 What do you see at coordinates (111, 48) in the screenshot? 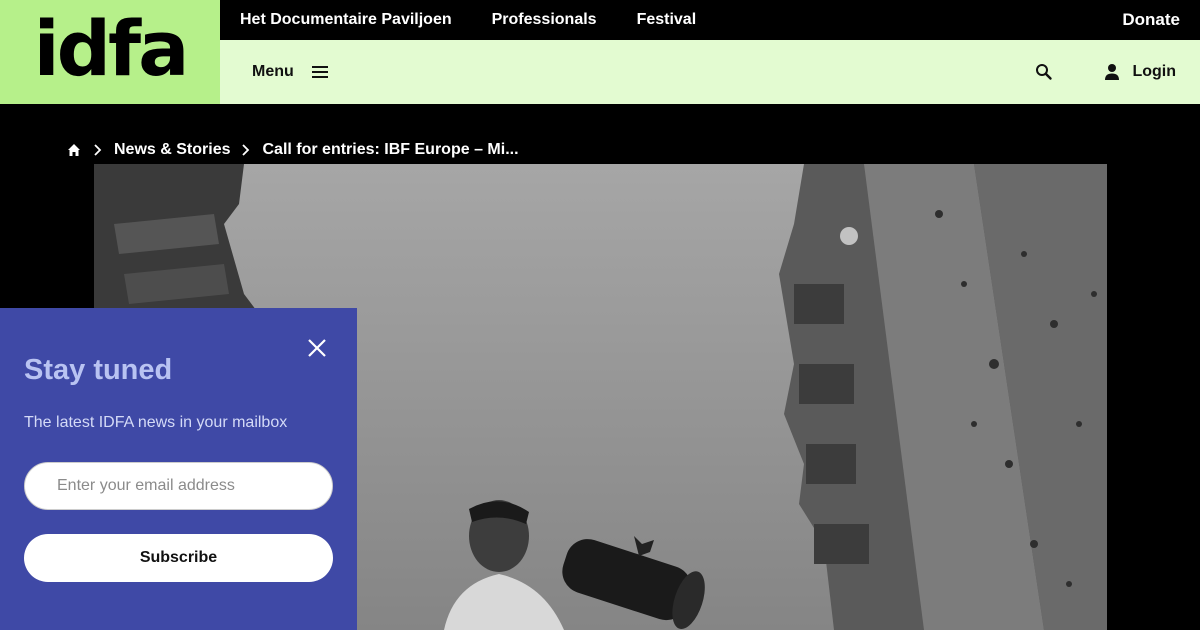
I see `logo-text: idfa` at bounding box center [111, 48].